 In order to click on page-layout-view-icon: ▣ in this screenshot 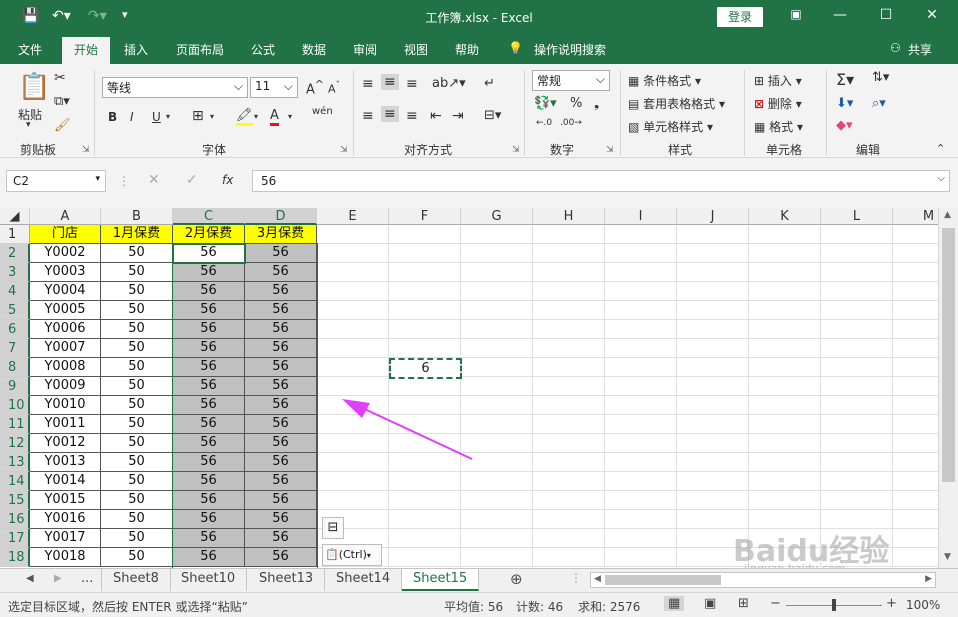, I will do `click(710, 603)`.